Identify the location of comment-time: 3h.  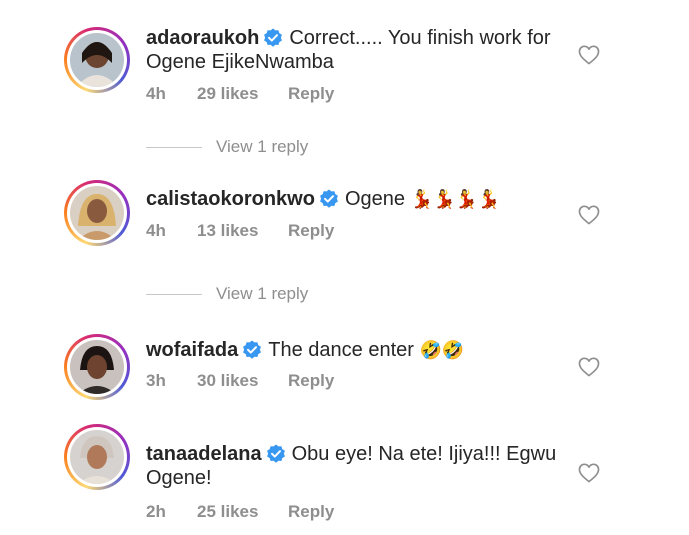
(171, 381).